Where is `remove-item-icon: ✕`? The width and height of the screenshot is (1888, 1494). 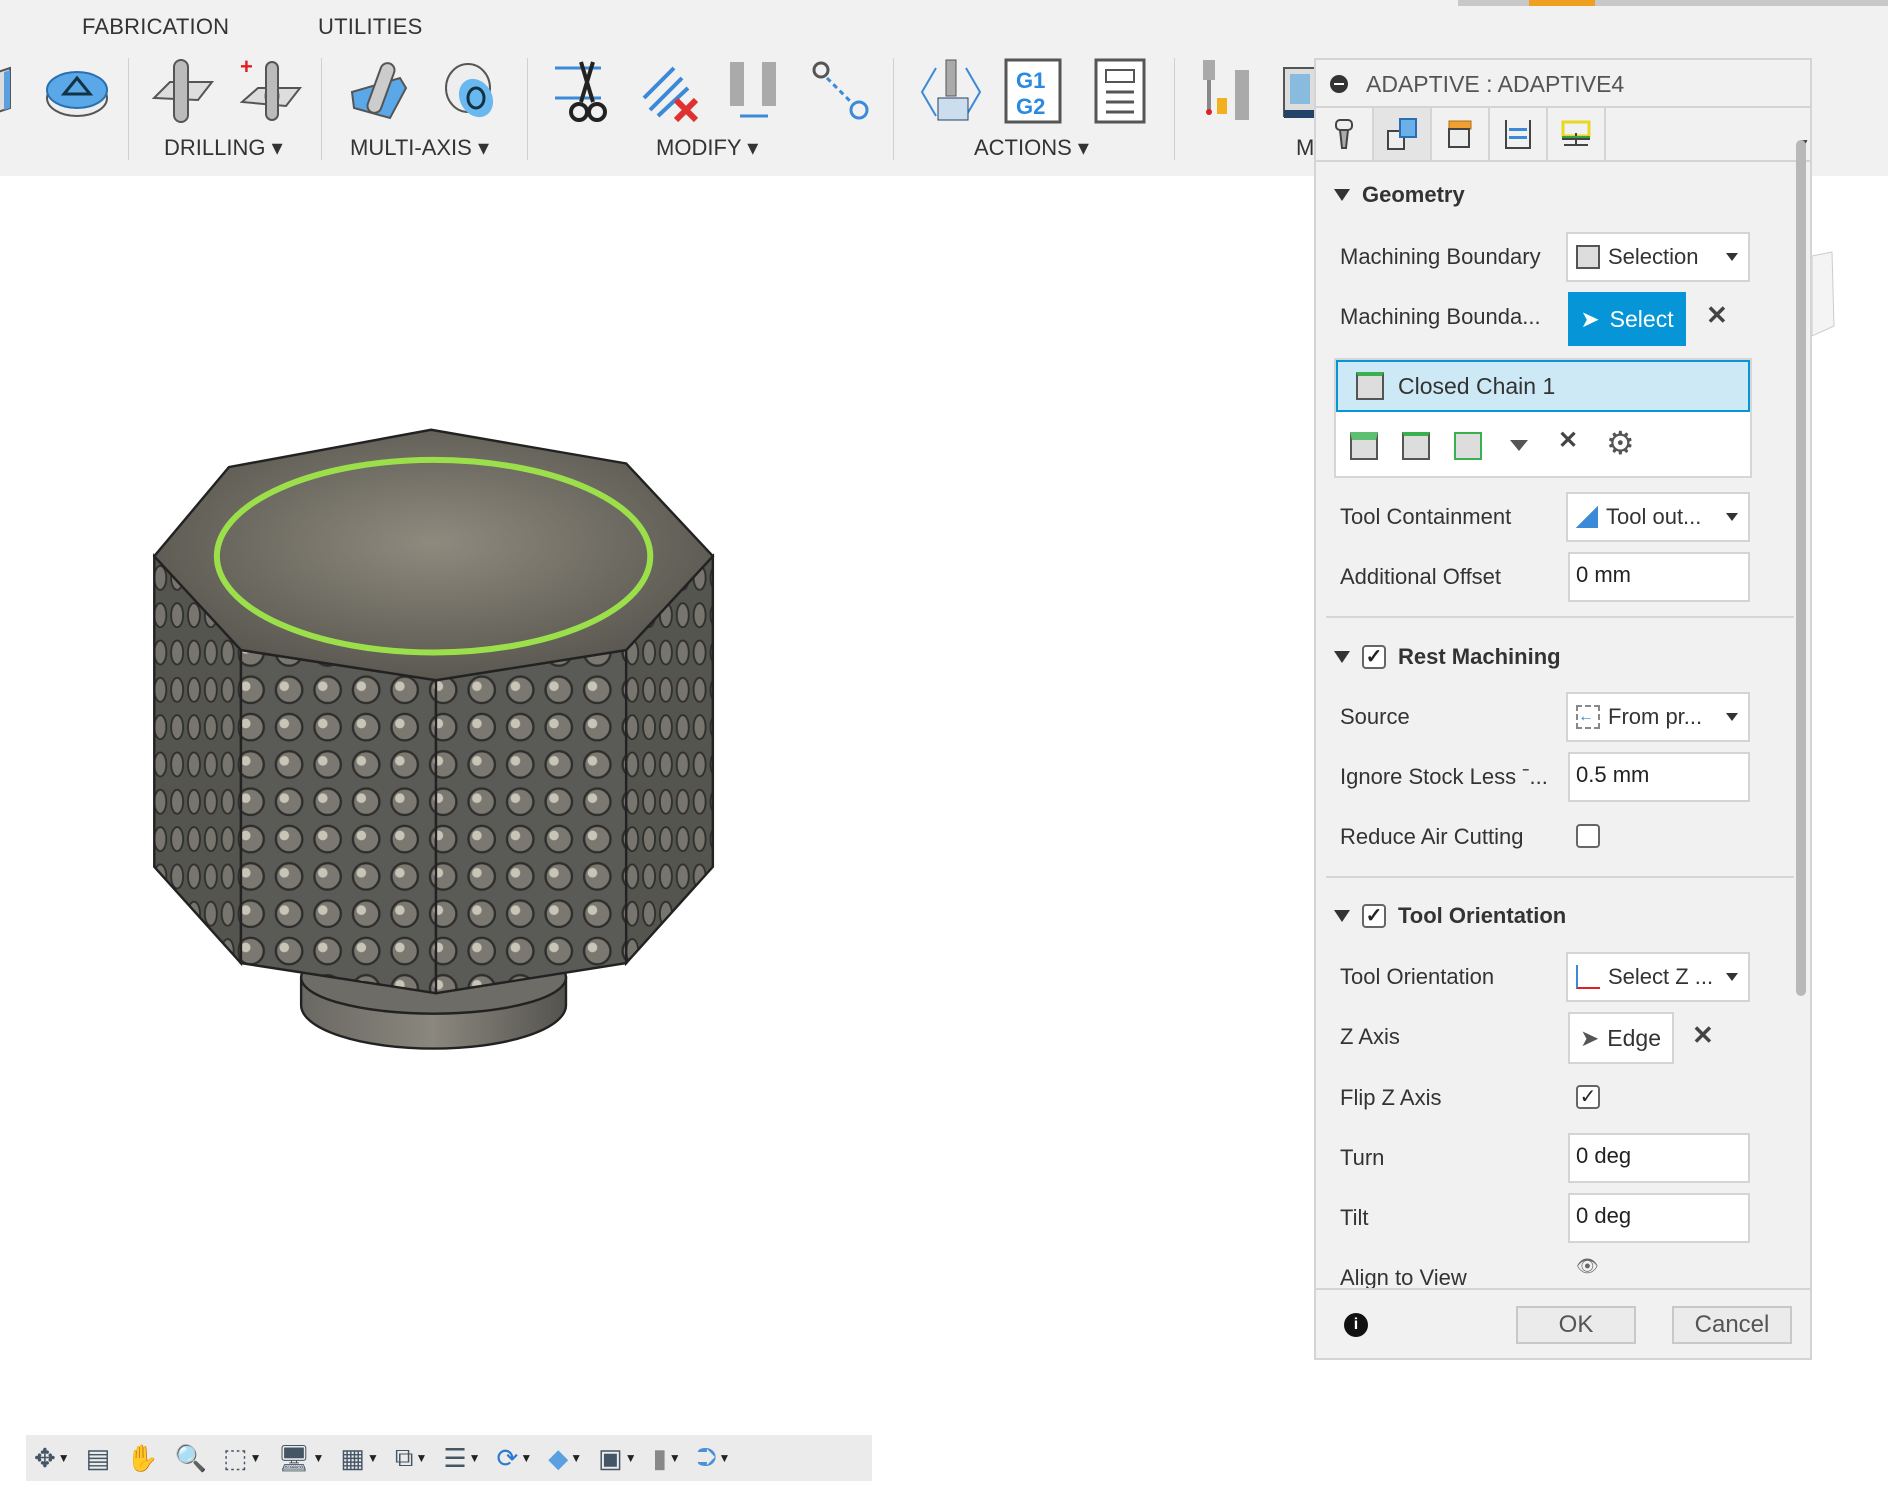 remove-item-icon: ✕ is located at coordinates (1568, 440).